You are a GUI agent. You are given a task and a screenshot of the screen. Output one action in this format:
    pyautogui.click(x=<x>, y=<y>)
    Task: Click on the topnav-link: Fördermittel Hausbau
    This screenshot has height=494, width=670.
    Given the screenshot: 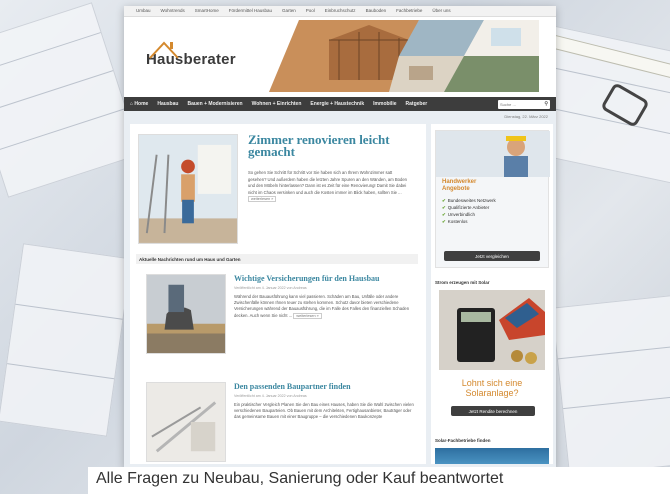 What is the action you would take?
    pyautogui.click(x=250, y=12)
    